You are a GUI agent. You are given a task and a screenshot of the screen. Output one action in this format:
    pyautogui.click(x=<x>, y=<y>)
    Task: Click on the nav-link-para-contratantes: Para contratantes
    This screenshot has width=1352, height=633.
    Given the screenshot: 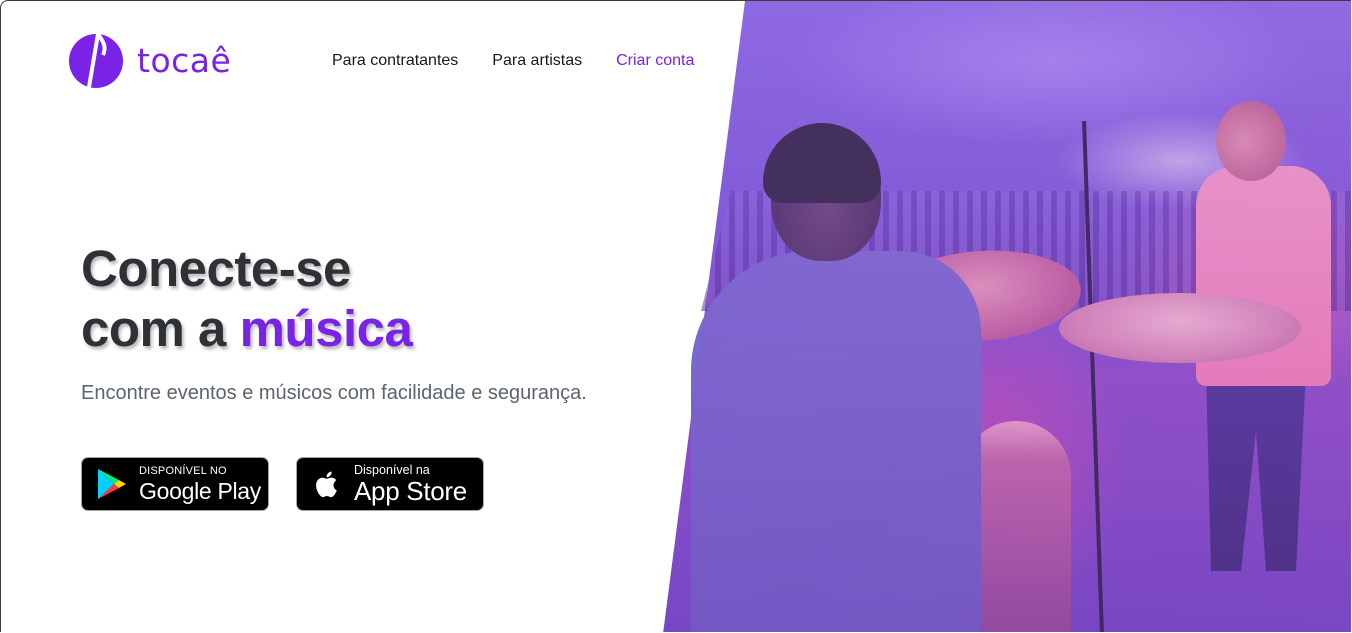 What is the action you would take?
    pyautogui.click(x=395, y=61)
    